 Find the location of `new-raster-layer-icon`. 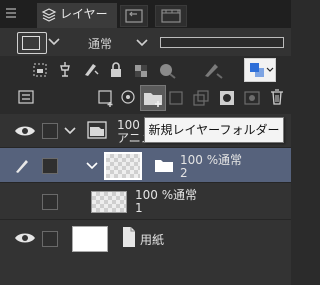

new-raster-layer-icon is located at coordinates (105, 97).